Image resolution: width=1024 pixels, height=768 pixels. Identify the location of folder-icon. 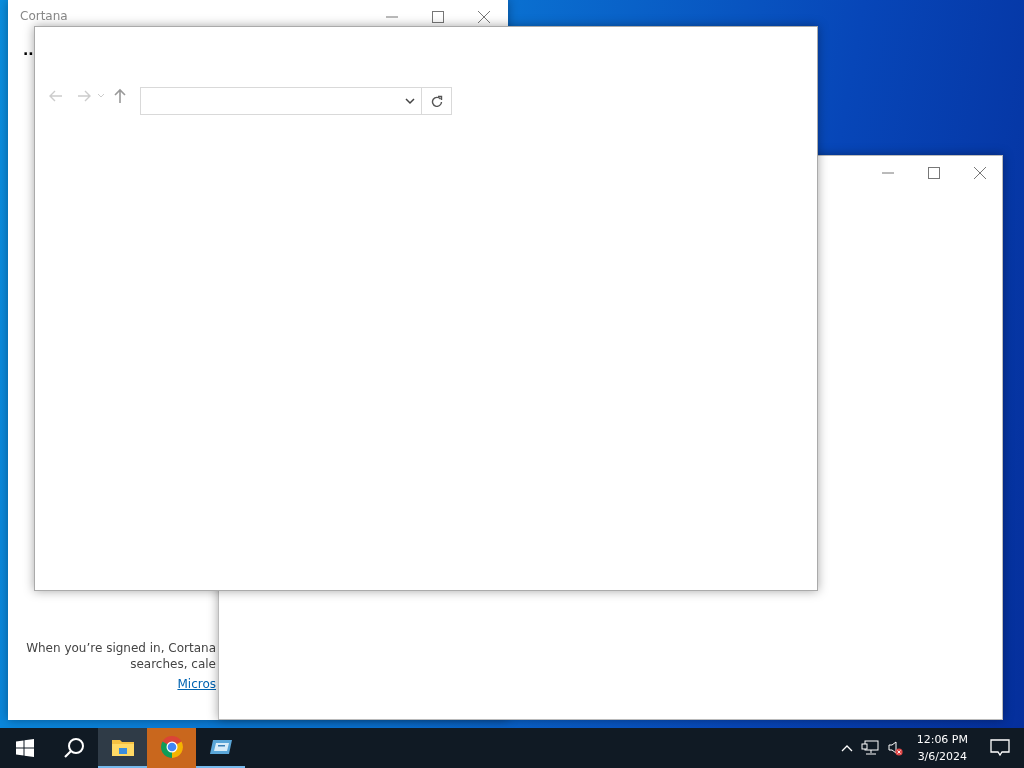
(122, 747).